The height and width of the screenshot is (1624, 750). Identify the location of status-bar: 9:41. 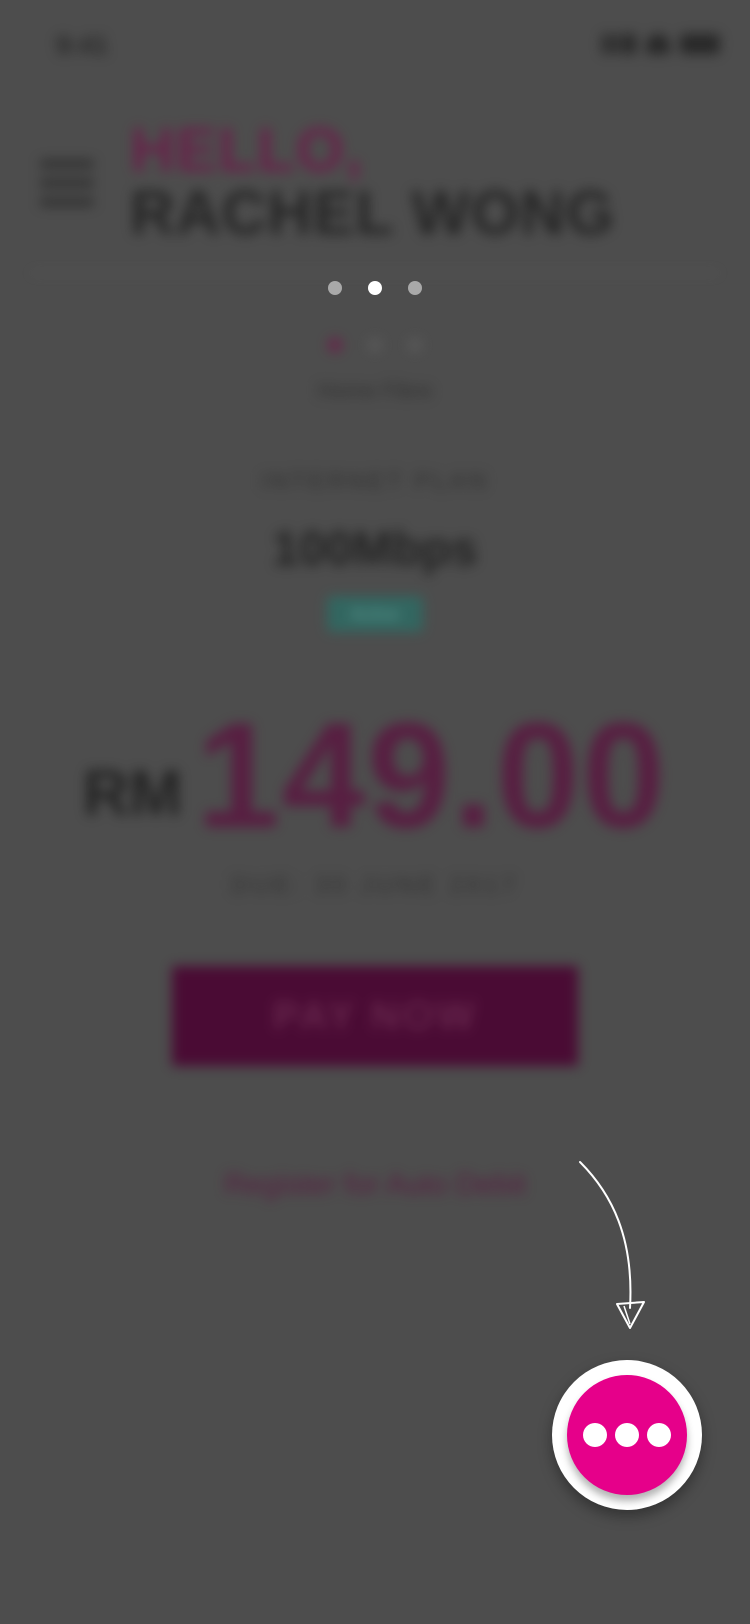
(375, 50).